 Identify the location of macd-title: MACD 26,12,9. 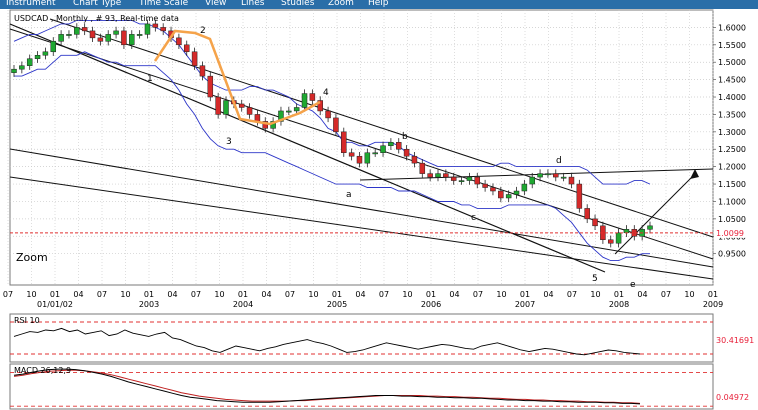
(42, 370).